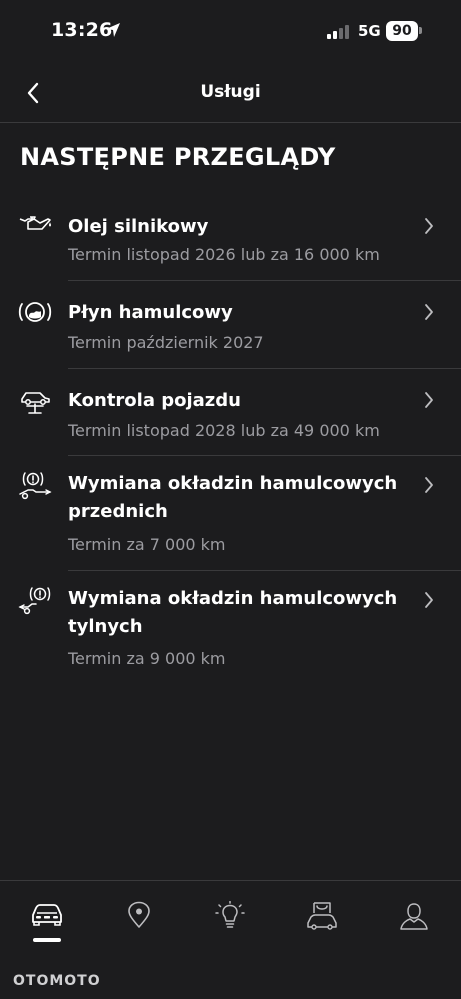 The image size is (461, 999). I want to click on location-arrow-icon, so click(113, 32).